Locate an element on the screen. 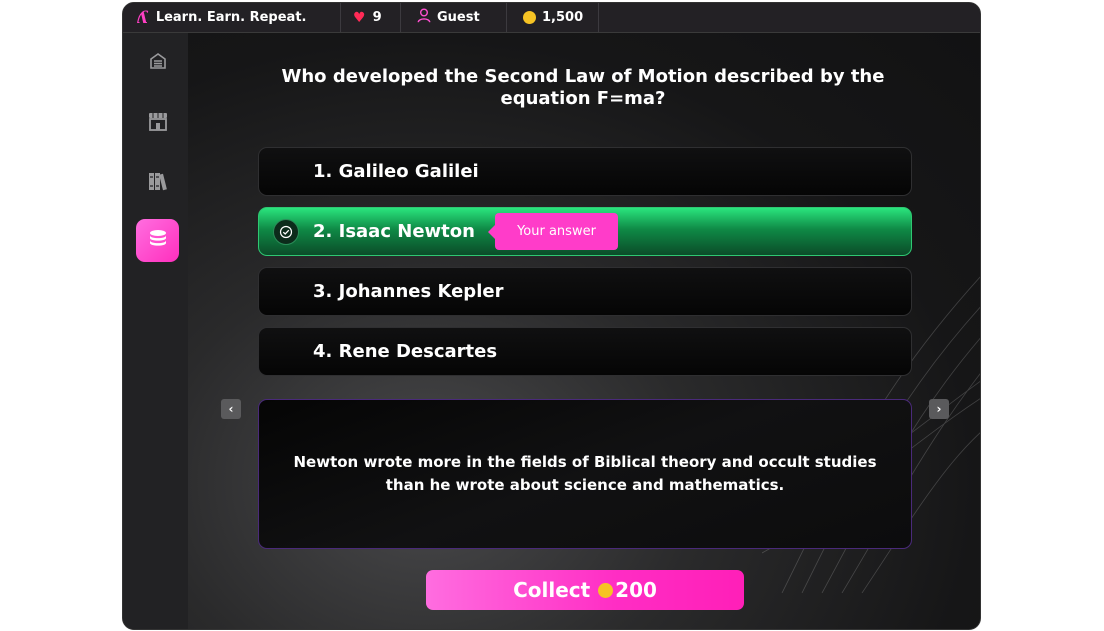 The image size is (1104, 631). coin-balance: 1,500 is located at coordinates (553, 17).